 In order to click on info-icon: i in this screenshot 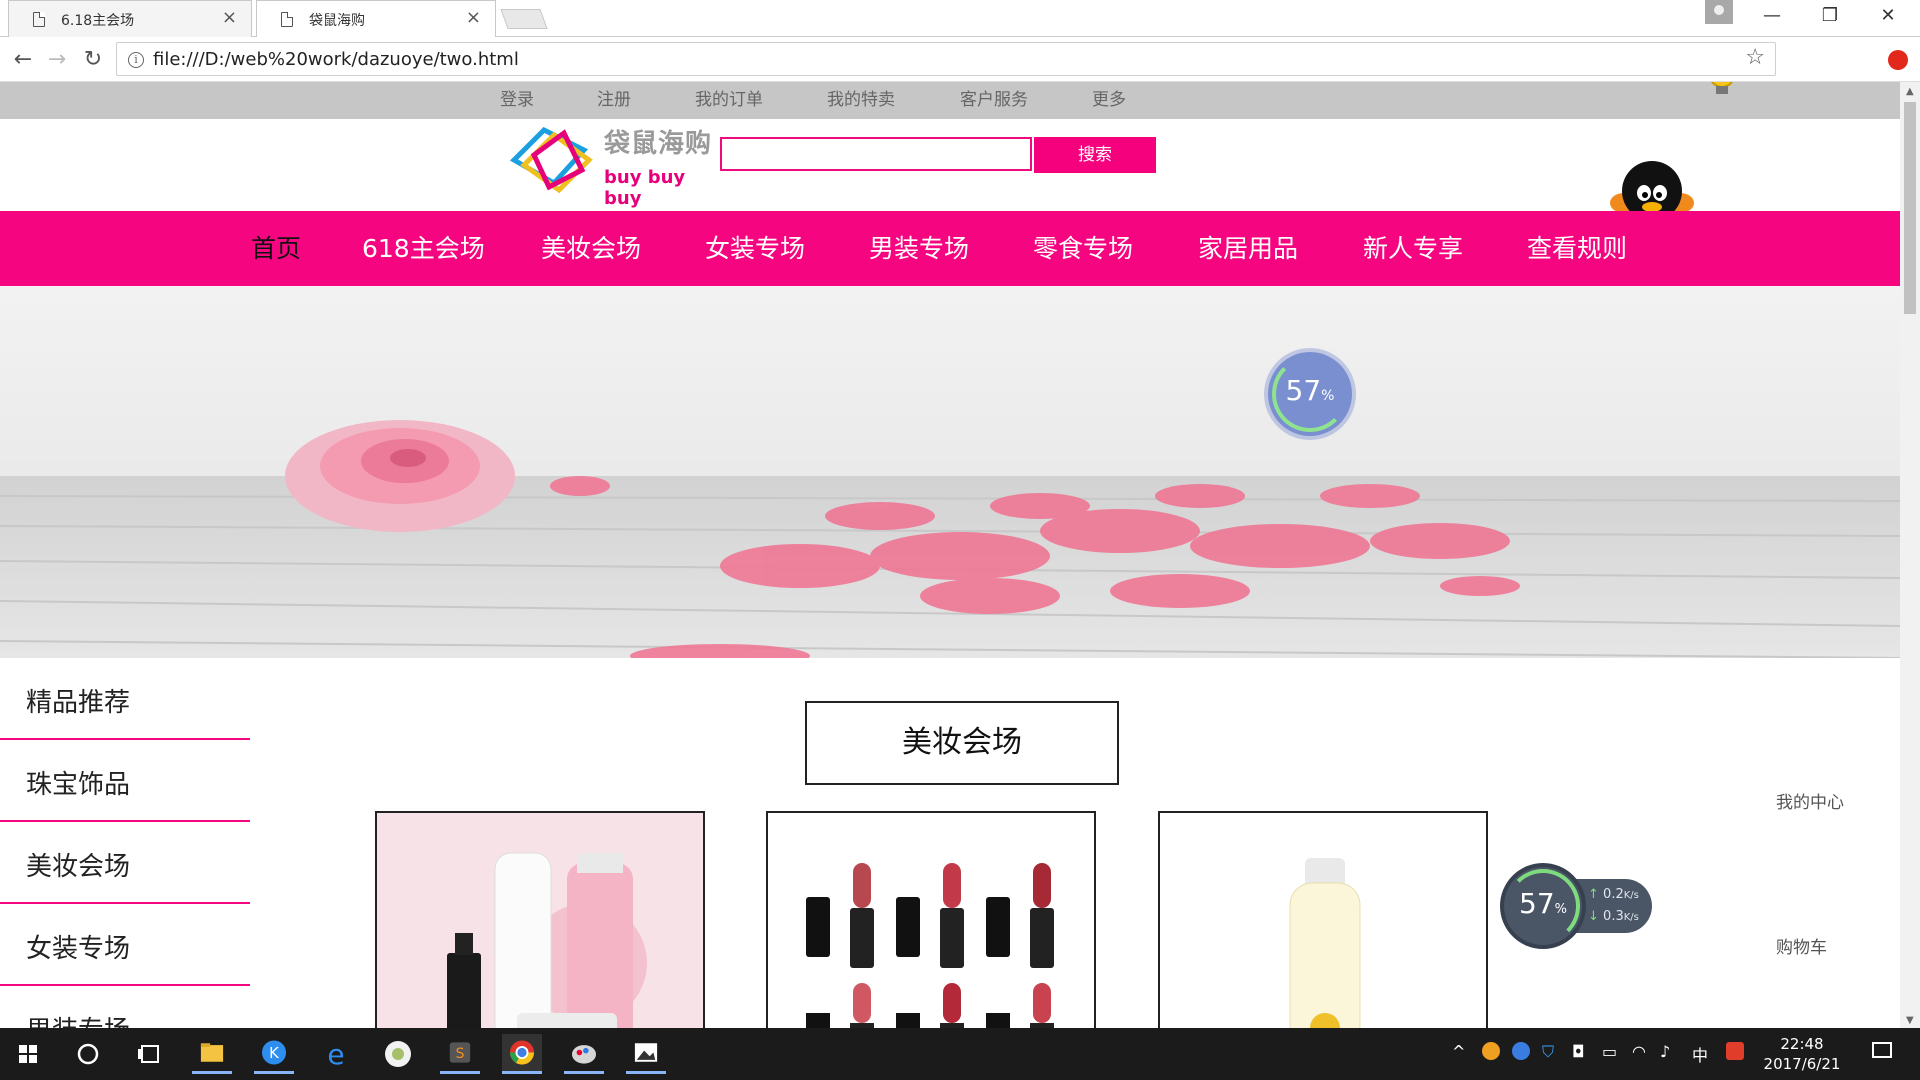, I will do `click(136, 60)`.